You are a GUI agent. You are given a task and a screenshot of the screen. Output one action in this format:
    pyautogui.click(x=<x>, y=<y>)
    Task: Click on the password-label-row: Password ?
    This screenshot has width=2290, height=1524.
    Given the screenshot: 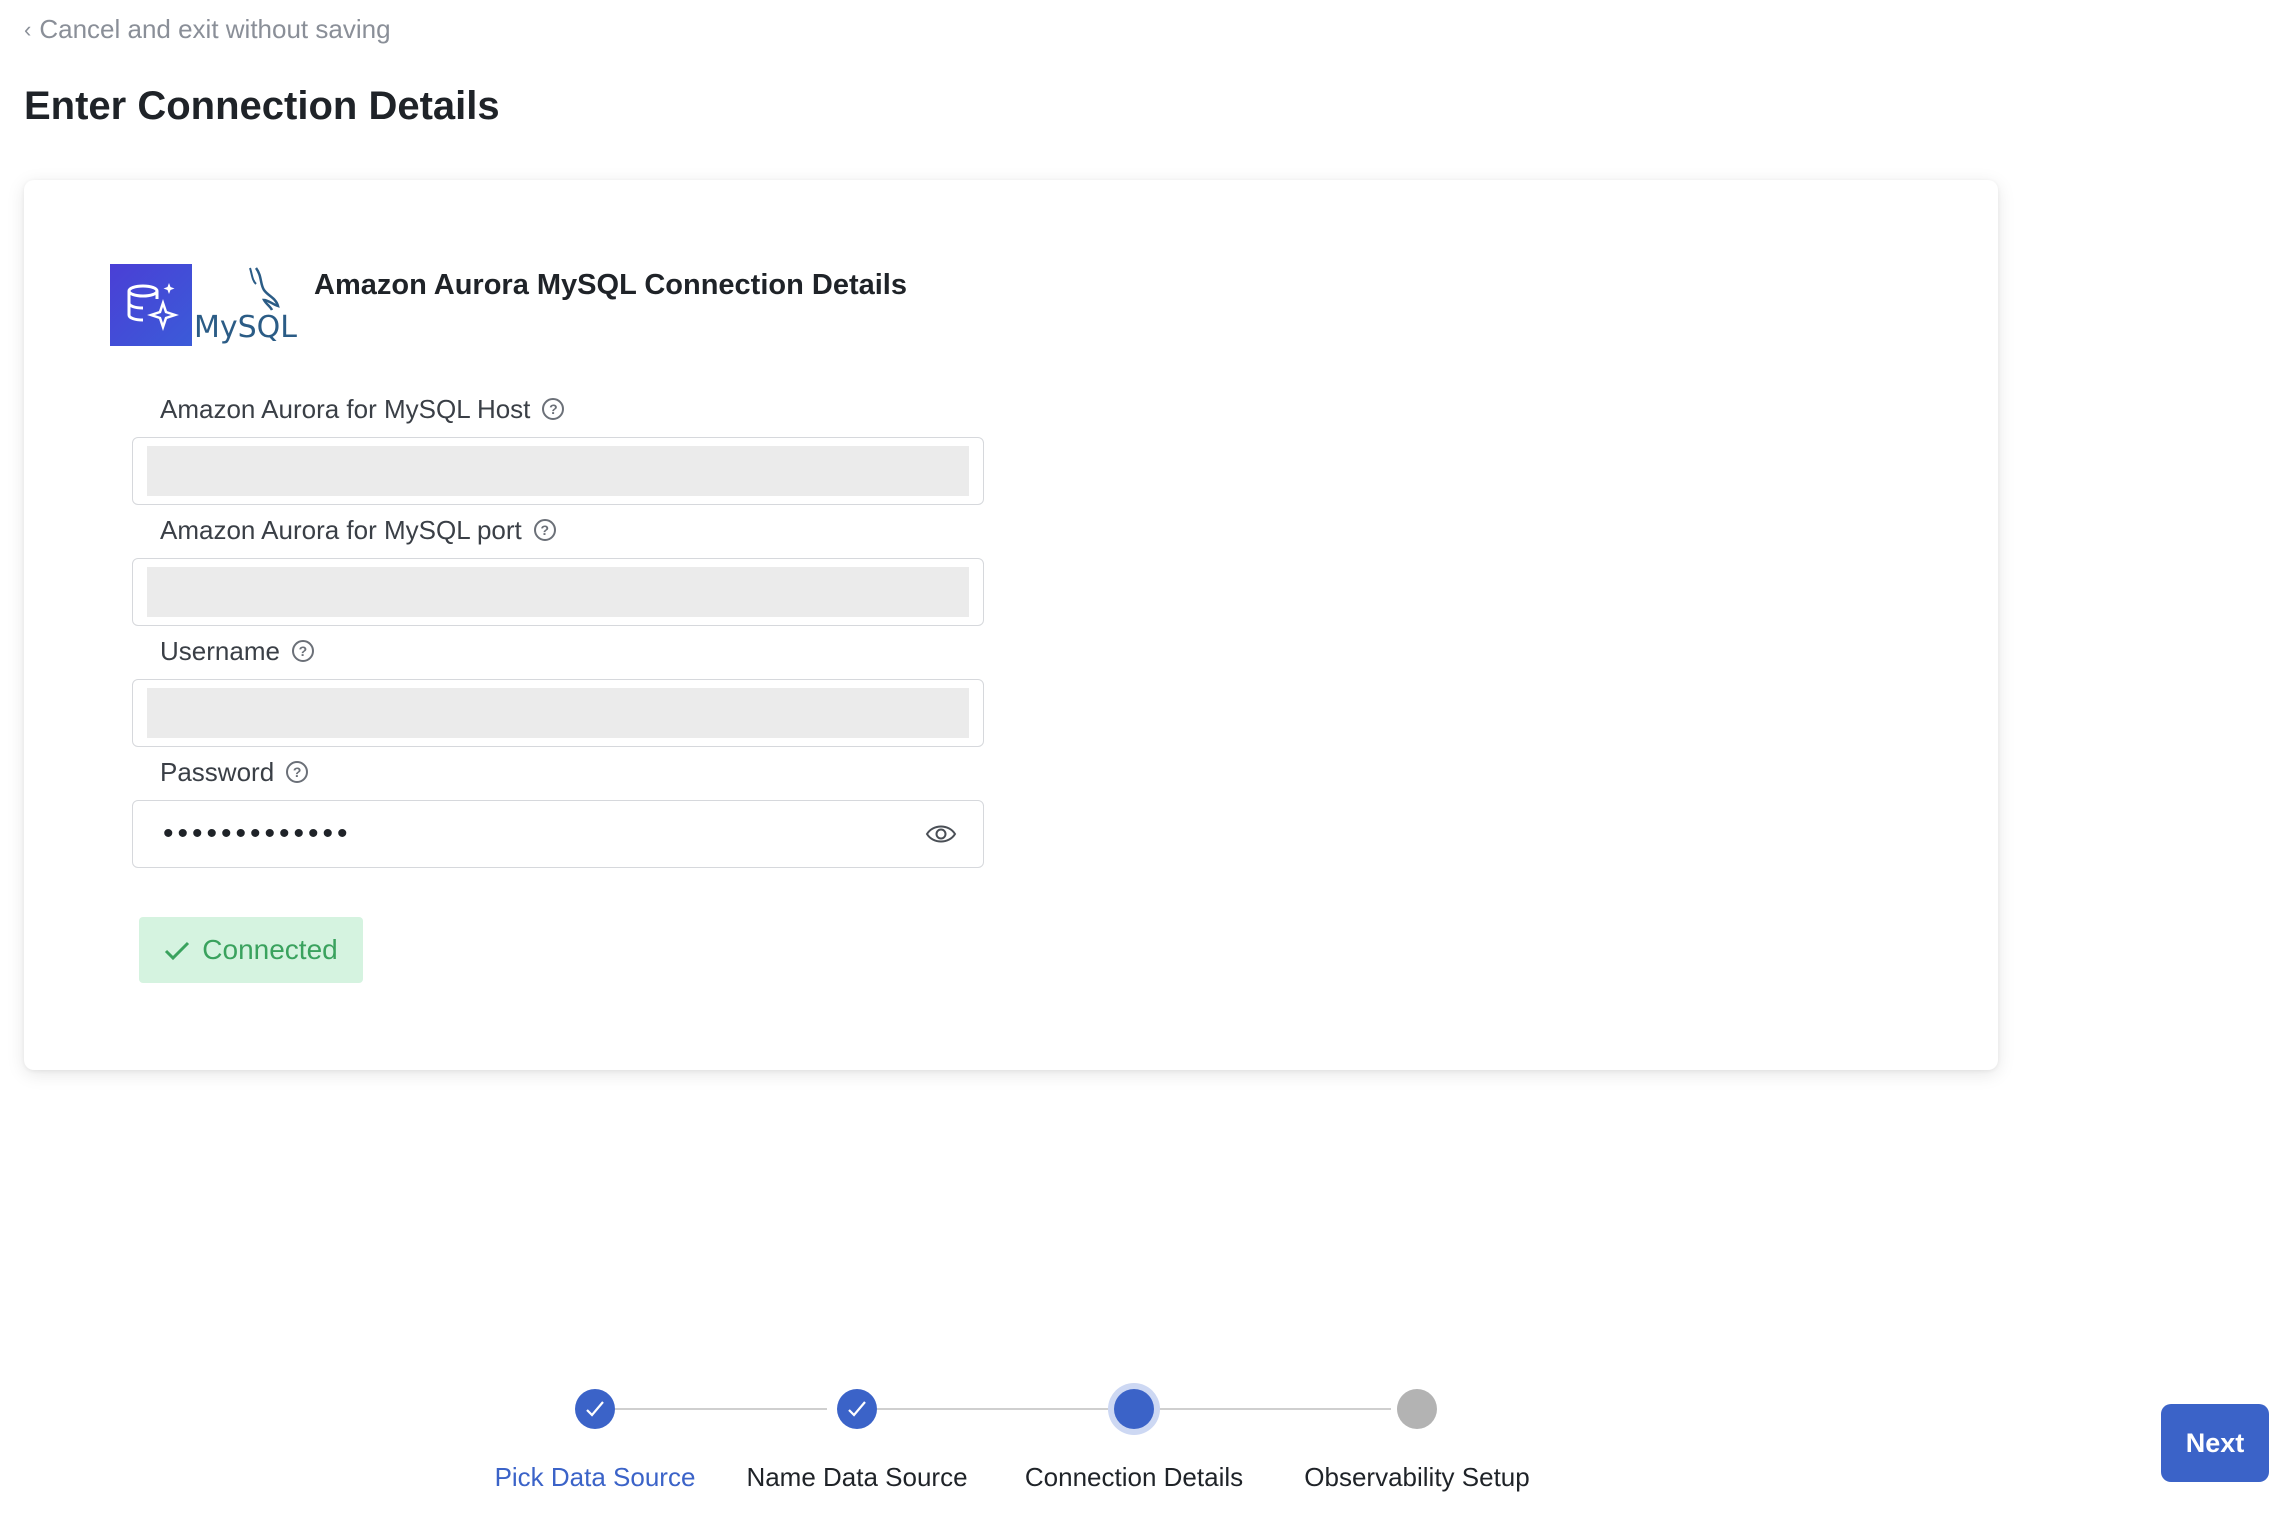 What is the action you would take?
    pyautogui.click(x=572, y=772)
    